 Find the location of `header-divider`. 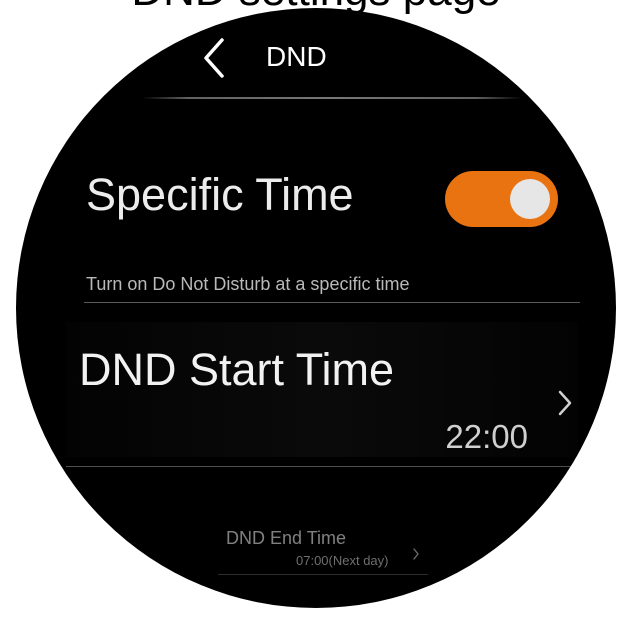

header-divider is located at coordinates (332, 98).